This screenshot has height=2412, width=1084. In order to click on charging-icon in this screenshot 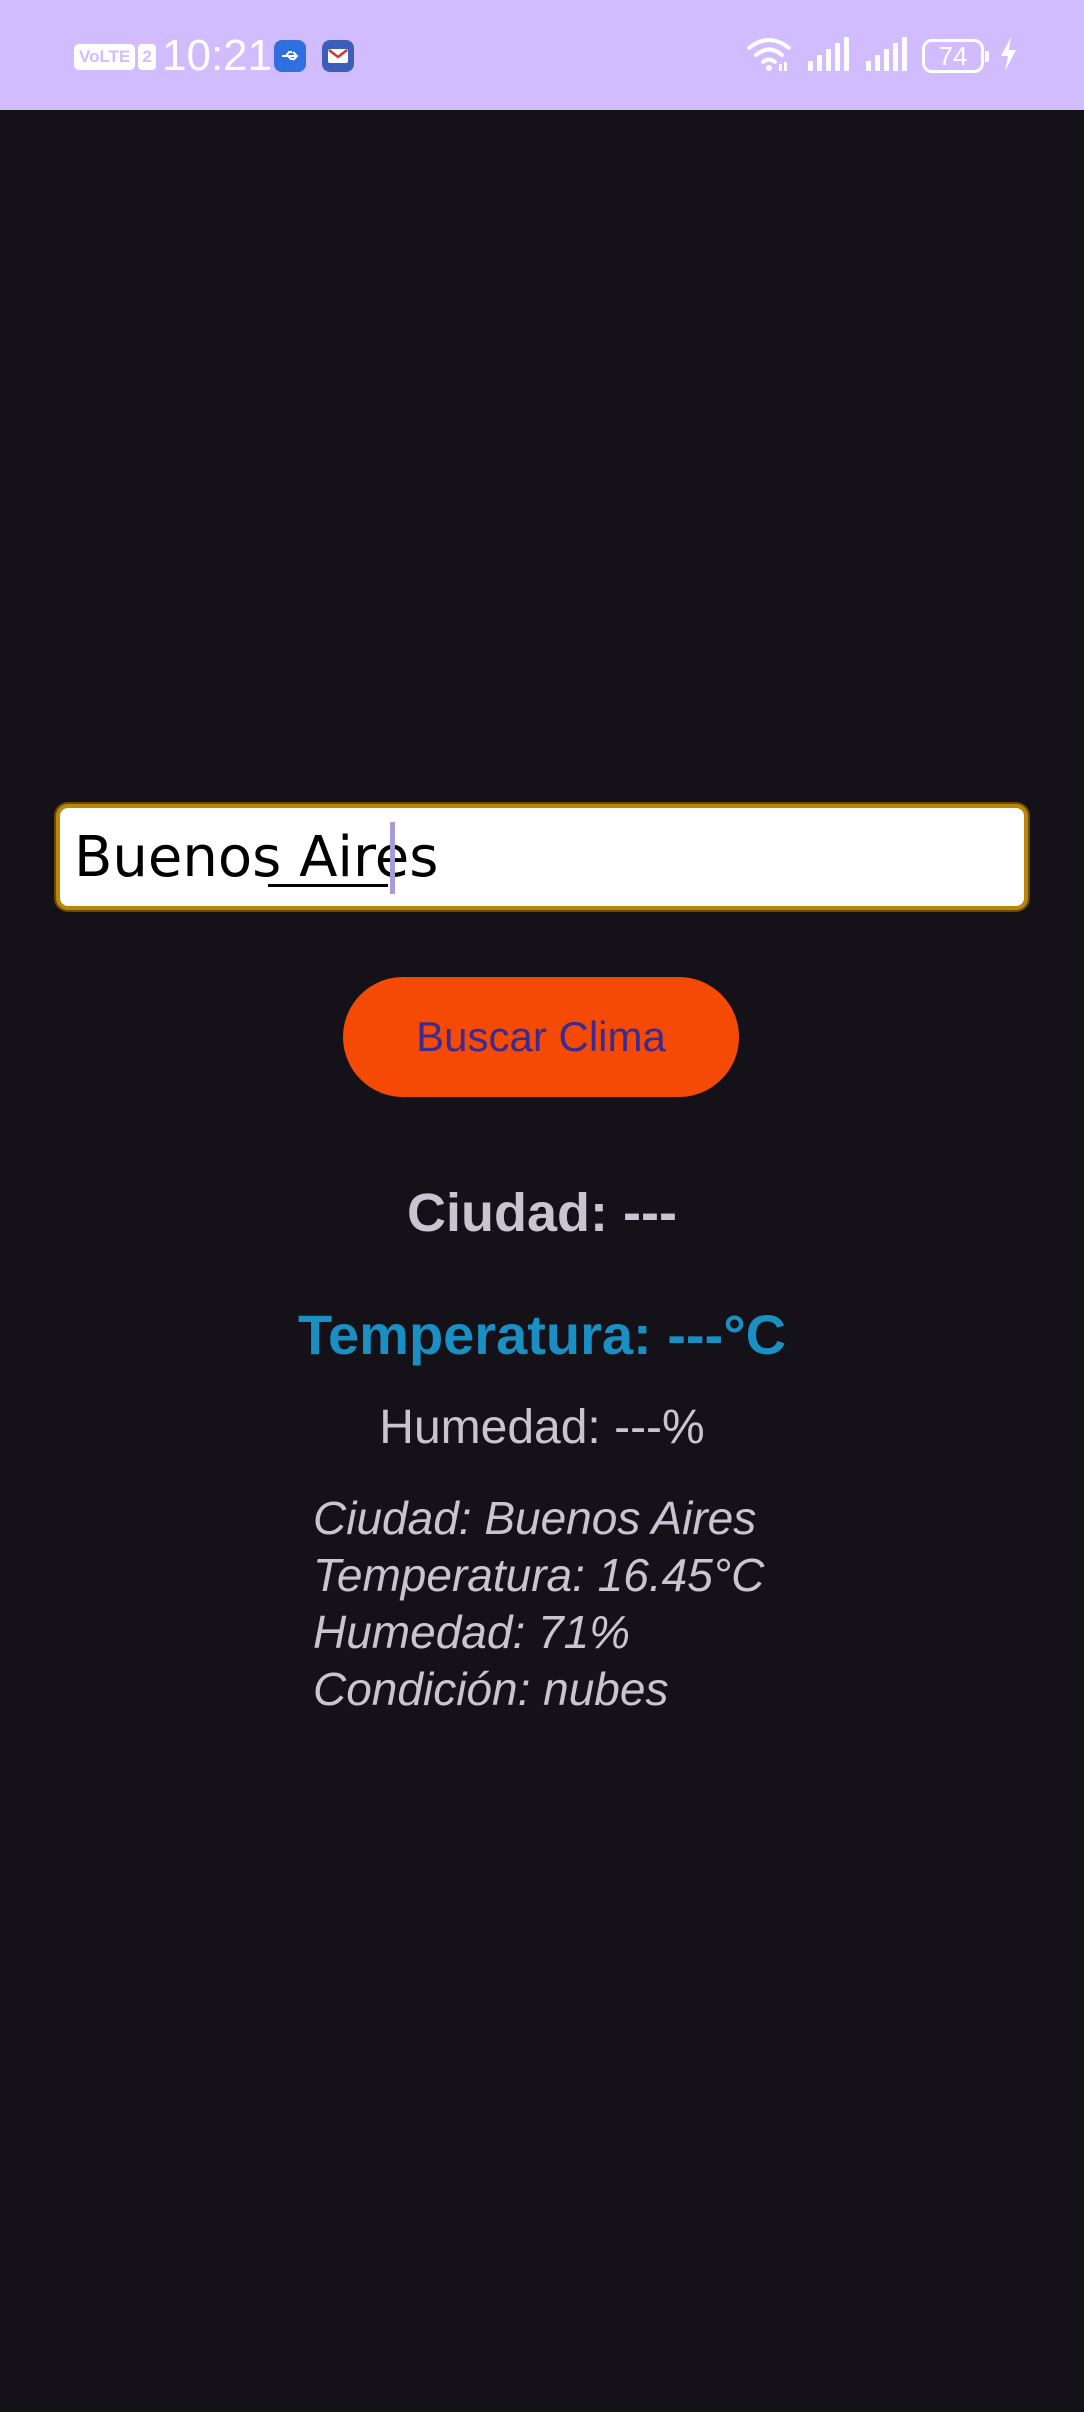, I will do `click(1008, 56)`.